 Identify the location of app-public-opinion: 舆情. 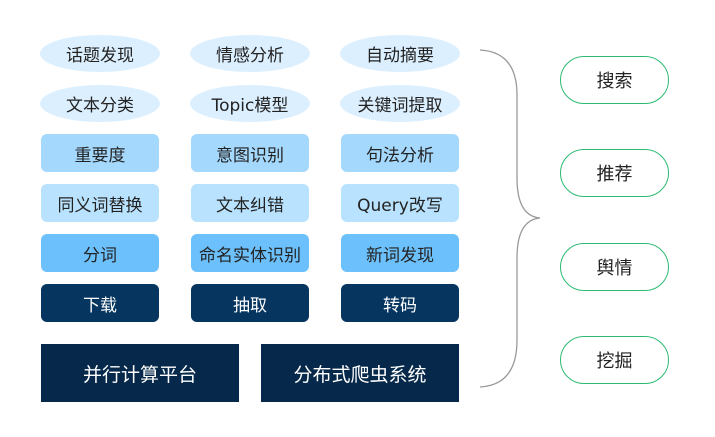
(614, 267).